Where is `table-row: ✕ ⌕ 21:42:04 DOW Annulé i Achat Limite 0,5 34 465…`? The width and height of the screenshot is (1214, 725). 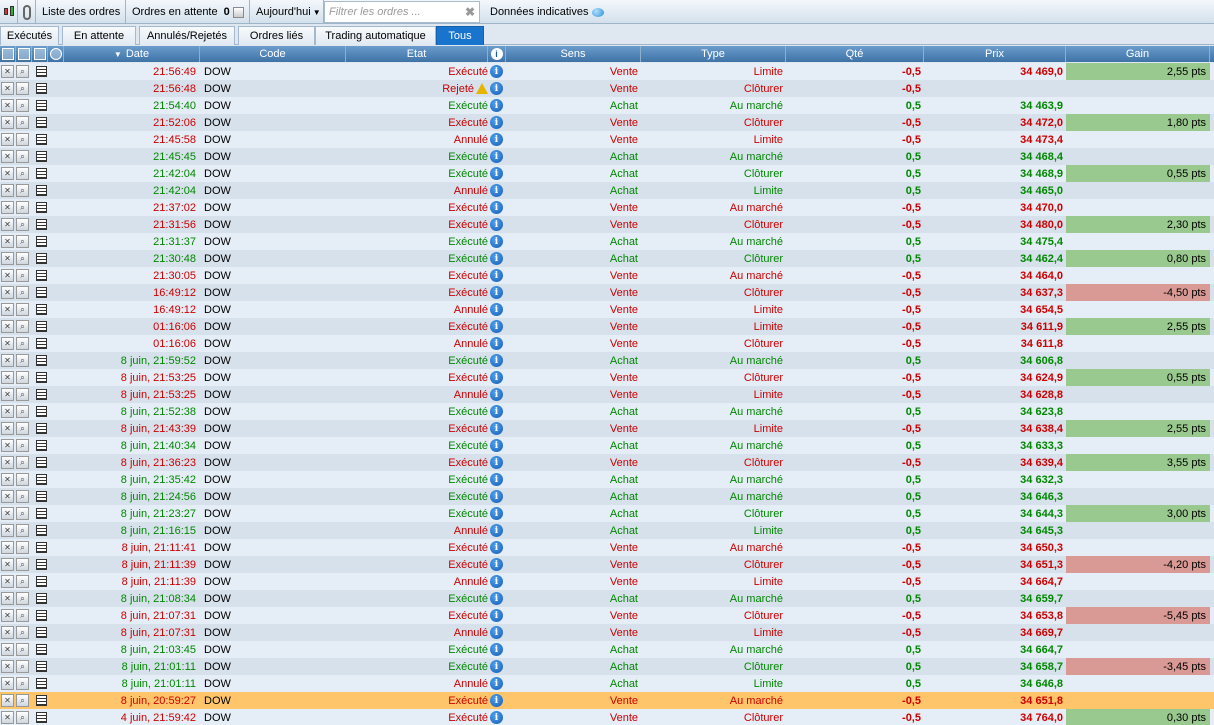
table-row: ✕ ⌕ 21:42:04 DOW Annulé i Achat Limite 0,5 34 465… is located at coordinates (607, 190).